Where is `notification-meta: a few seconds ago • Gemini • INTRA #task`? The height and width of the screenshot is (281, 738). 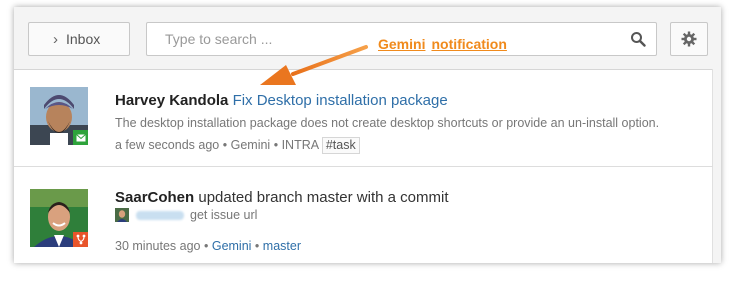 notification-meta: a few seconds ago • Gemini • INTRA #task is located at coordinates (237, 145).